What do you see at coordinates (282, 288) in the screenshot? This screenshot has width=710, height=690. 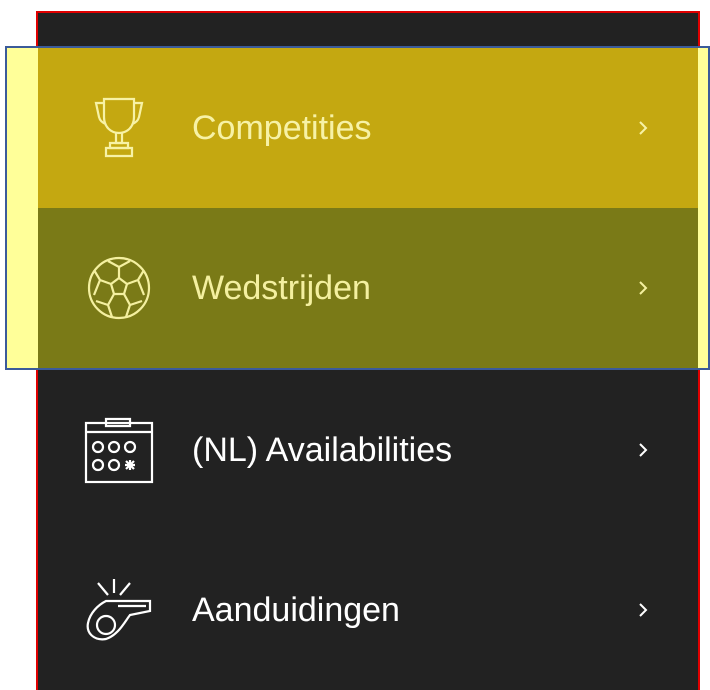 I see `menu-label: Wedstrijden` at bounding box center [282, 288].